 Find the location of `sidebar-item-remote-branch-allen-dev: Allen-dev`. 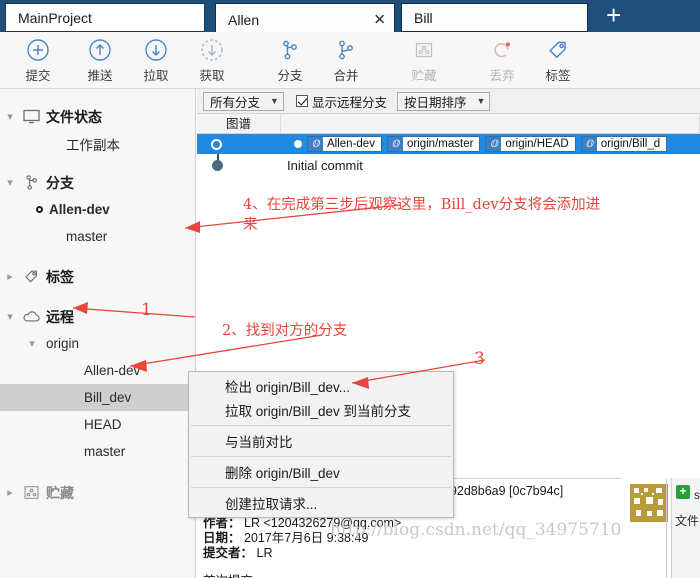

sidebar-item-remote-branch-allen-dev: Allen-dev is located at coordinates (97, 370).